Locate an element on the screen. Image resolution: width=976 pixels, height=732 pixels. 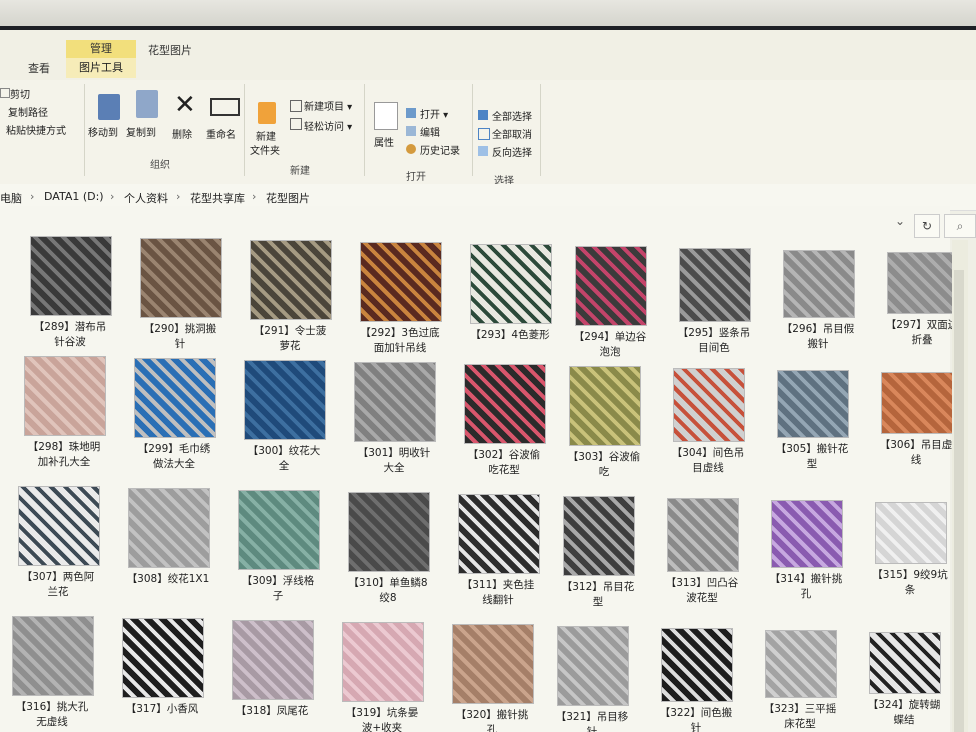
select-all-button: 全部选择 is located at coordinates (512, 115).